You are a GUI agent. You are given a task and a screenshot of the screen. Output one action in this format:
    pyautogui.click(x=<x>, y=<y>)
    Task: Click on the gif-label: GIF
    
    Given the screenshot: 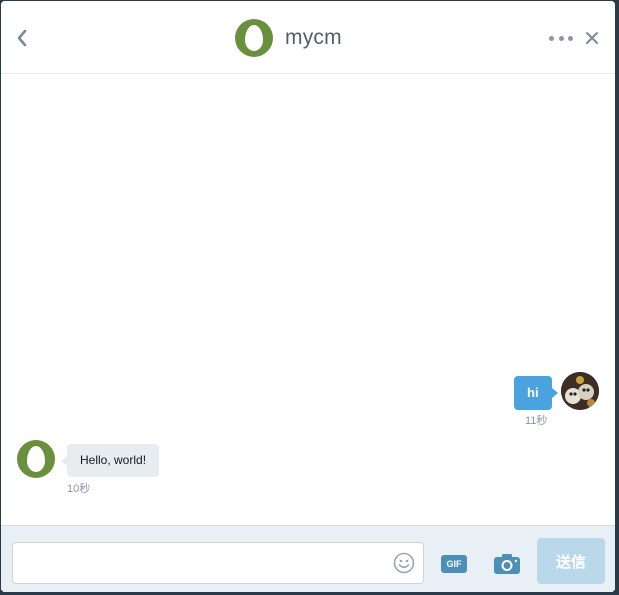 What is the action you would take?
    pyautogui.click(x=454, y=564)
    